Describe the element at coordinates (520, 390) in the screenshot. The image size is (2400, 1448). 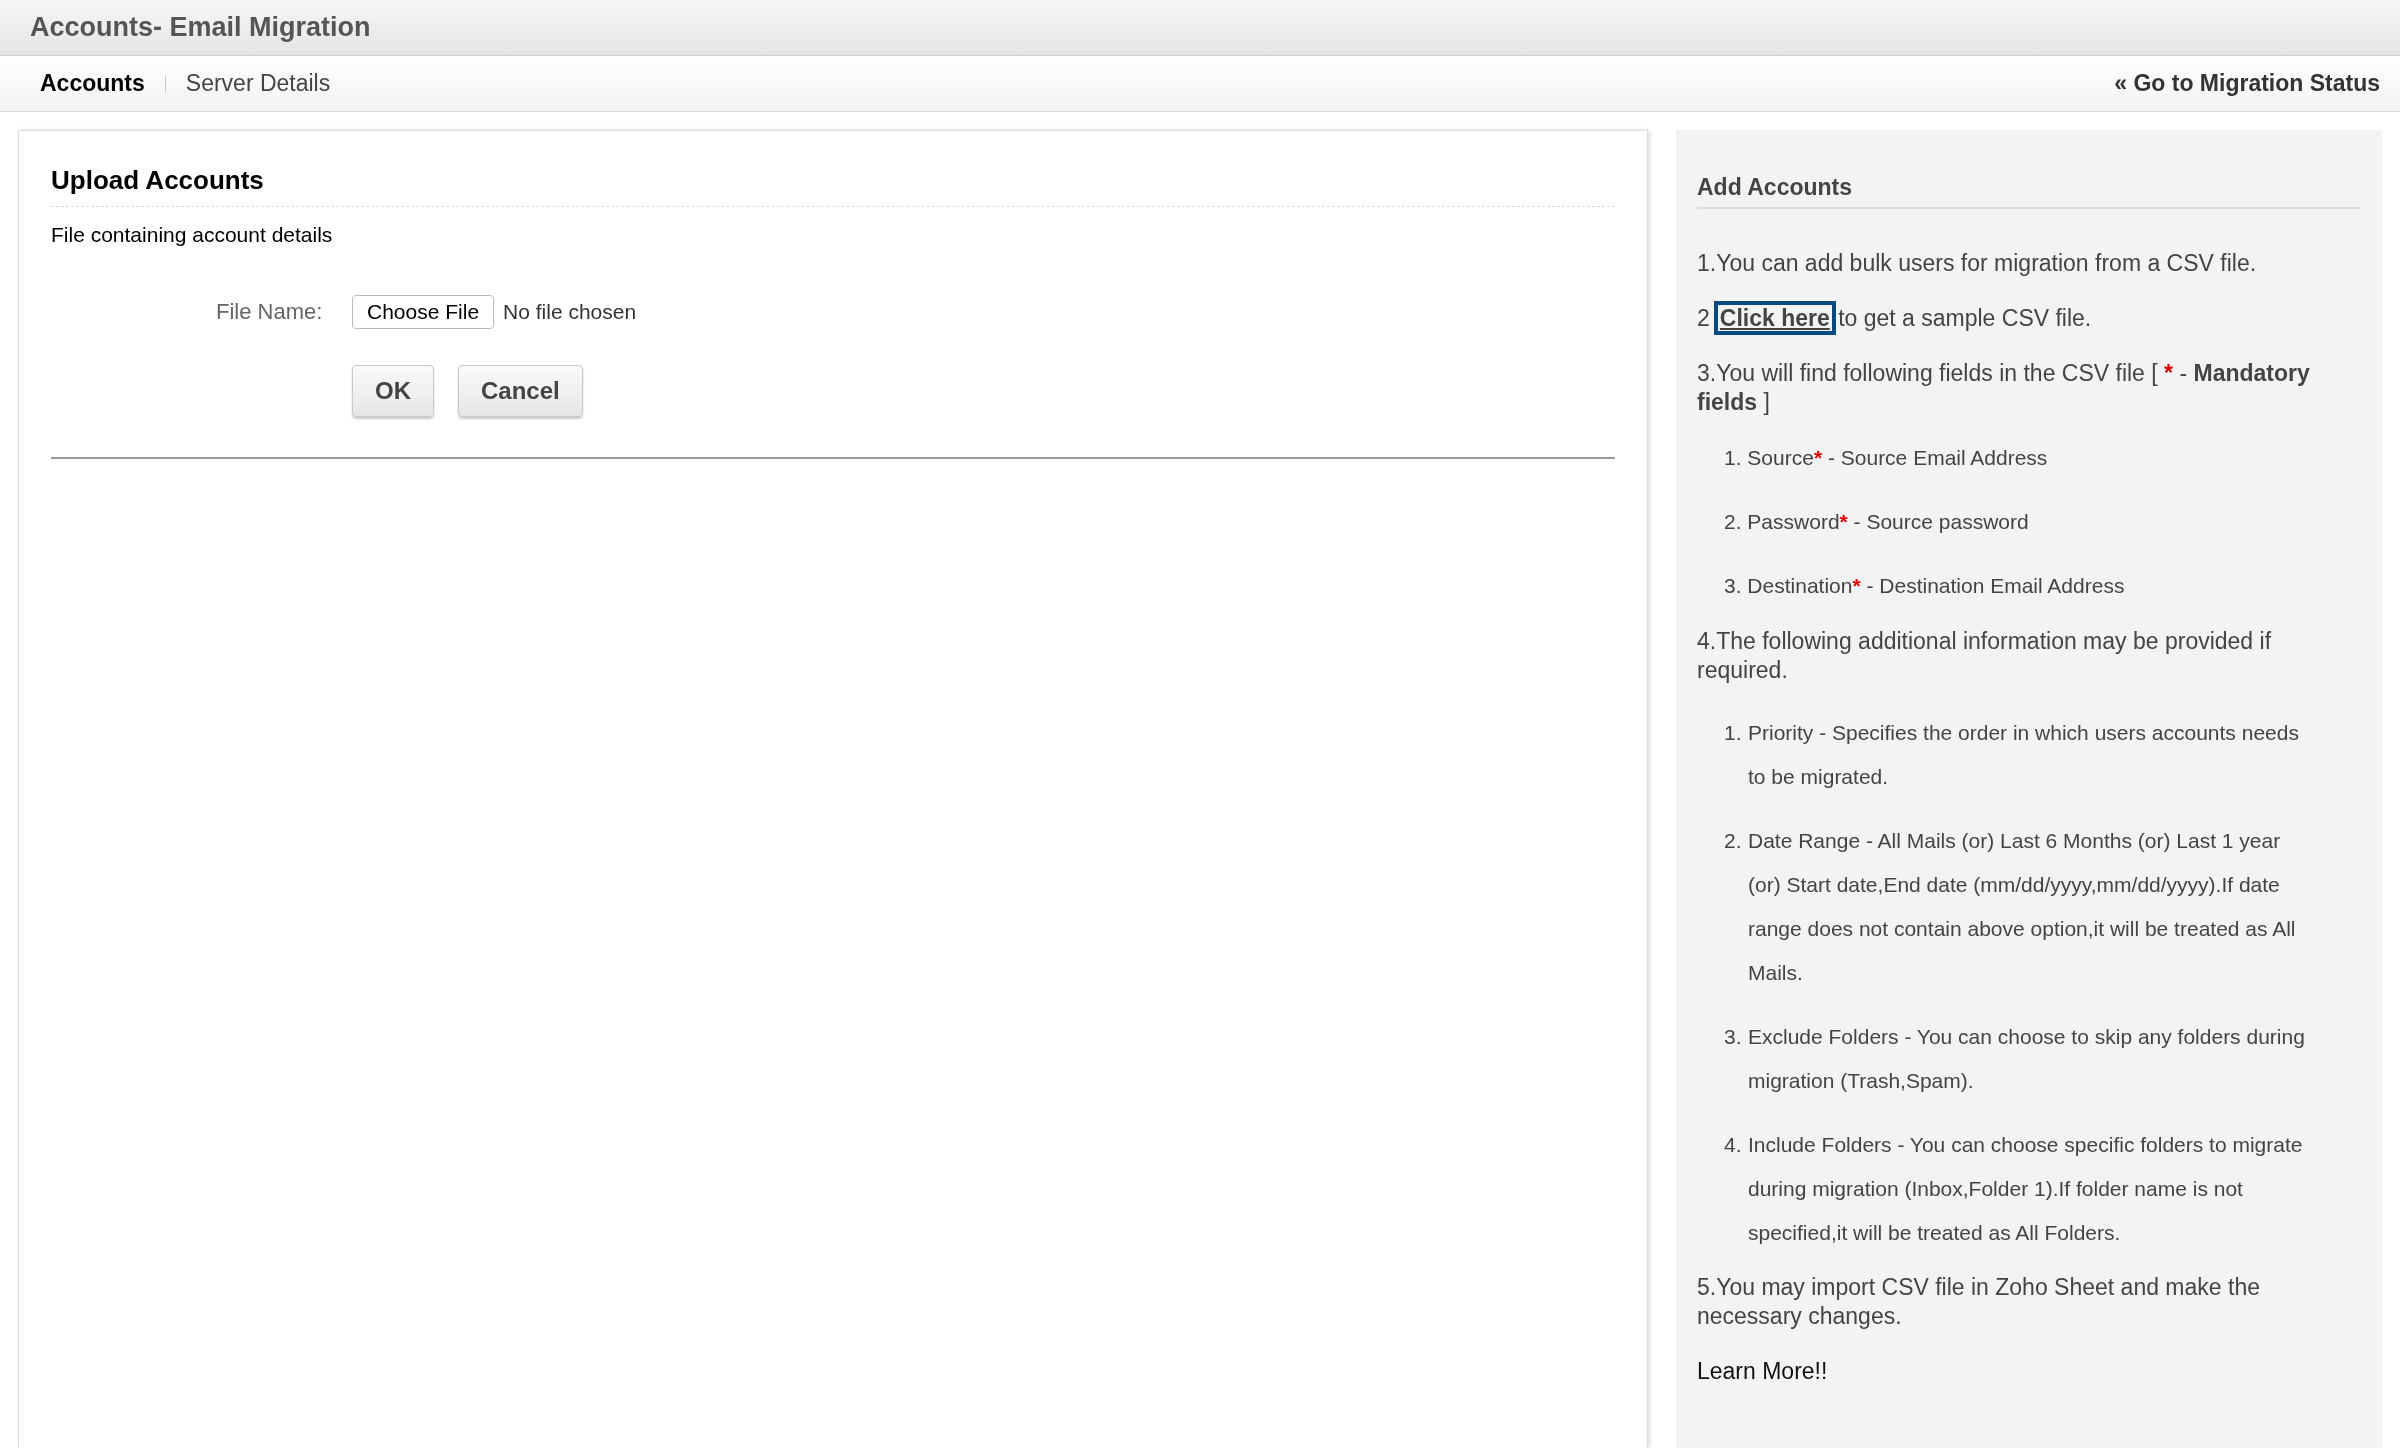
I see `dialog-button: Cancel` at that location.